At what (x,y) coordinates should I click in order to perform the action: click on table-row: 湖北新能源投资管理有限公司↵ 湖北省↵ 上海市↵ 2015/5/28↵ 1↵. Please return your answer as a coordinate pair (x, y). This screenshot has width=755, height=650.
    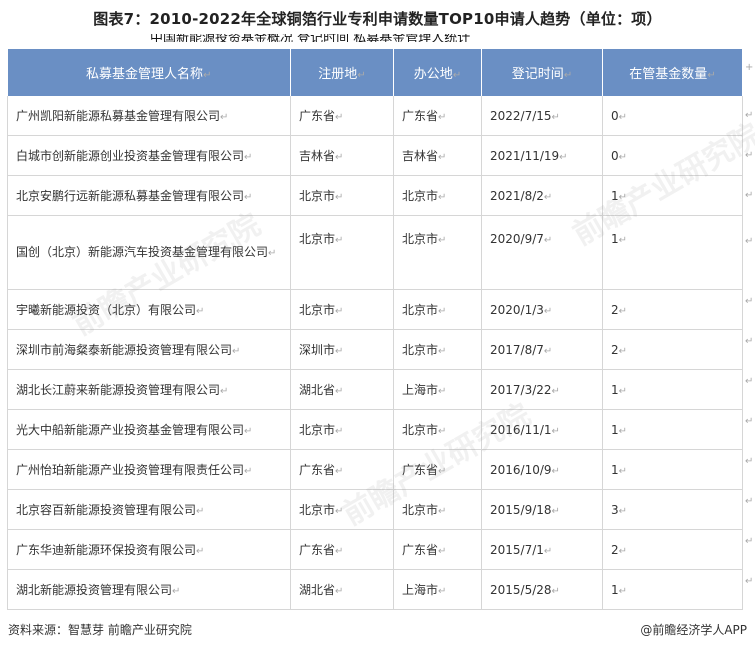
    Looking at the image, I should click on (375, 589).